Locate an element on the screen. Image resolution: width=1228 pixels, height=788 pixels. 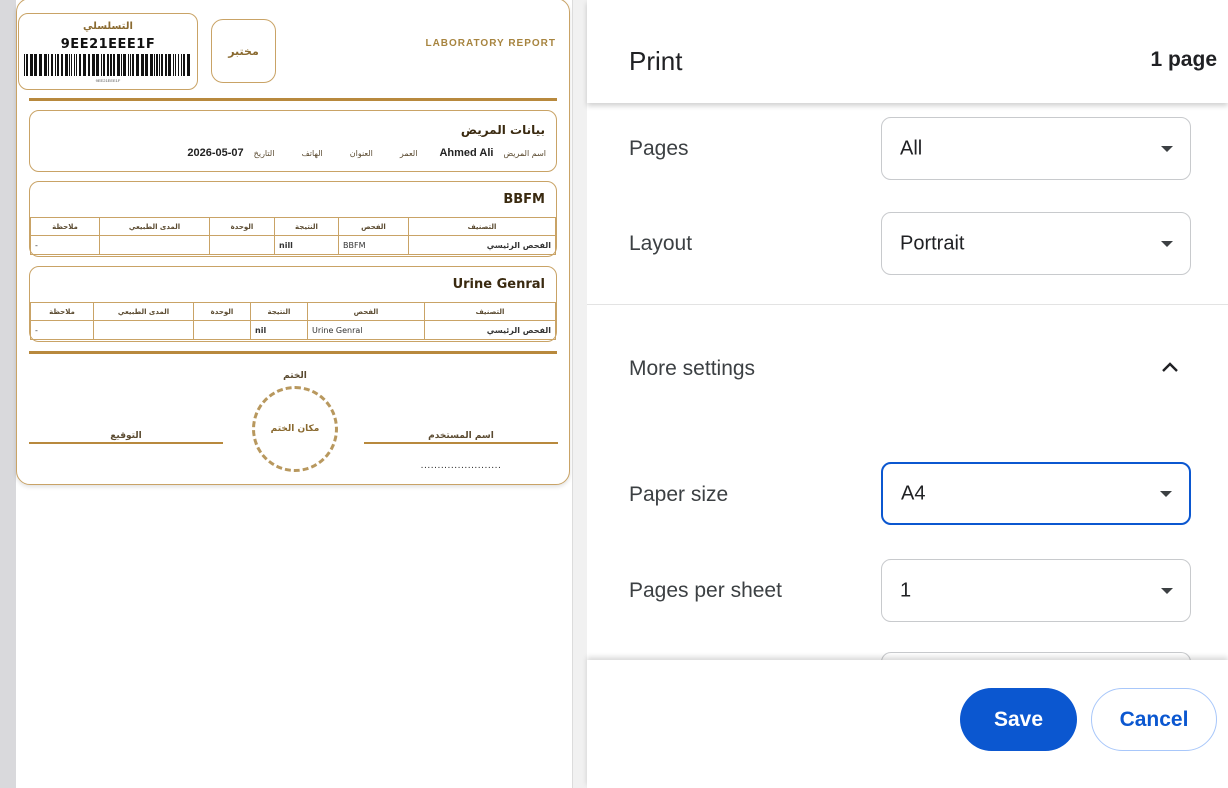
patient-address-label: العنوان is located at coordinates (361, 153).